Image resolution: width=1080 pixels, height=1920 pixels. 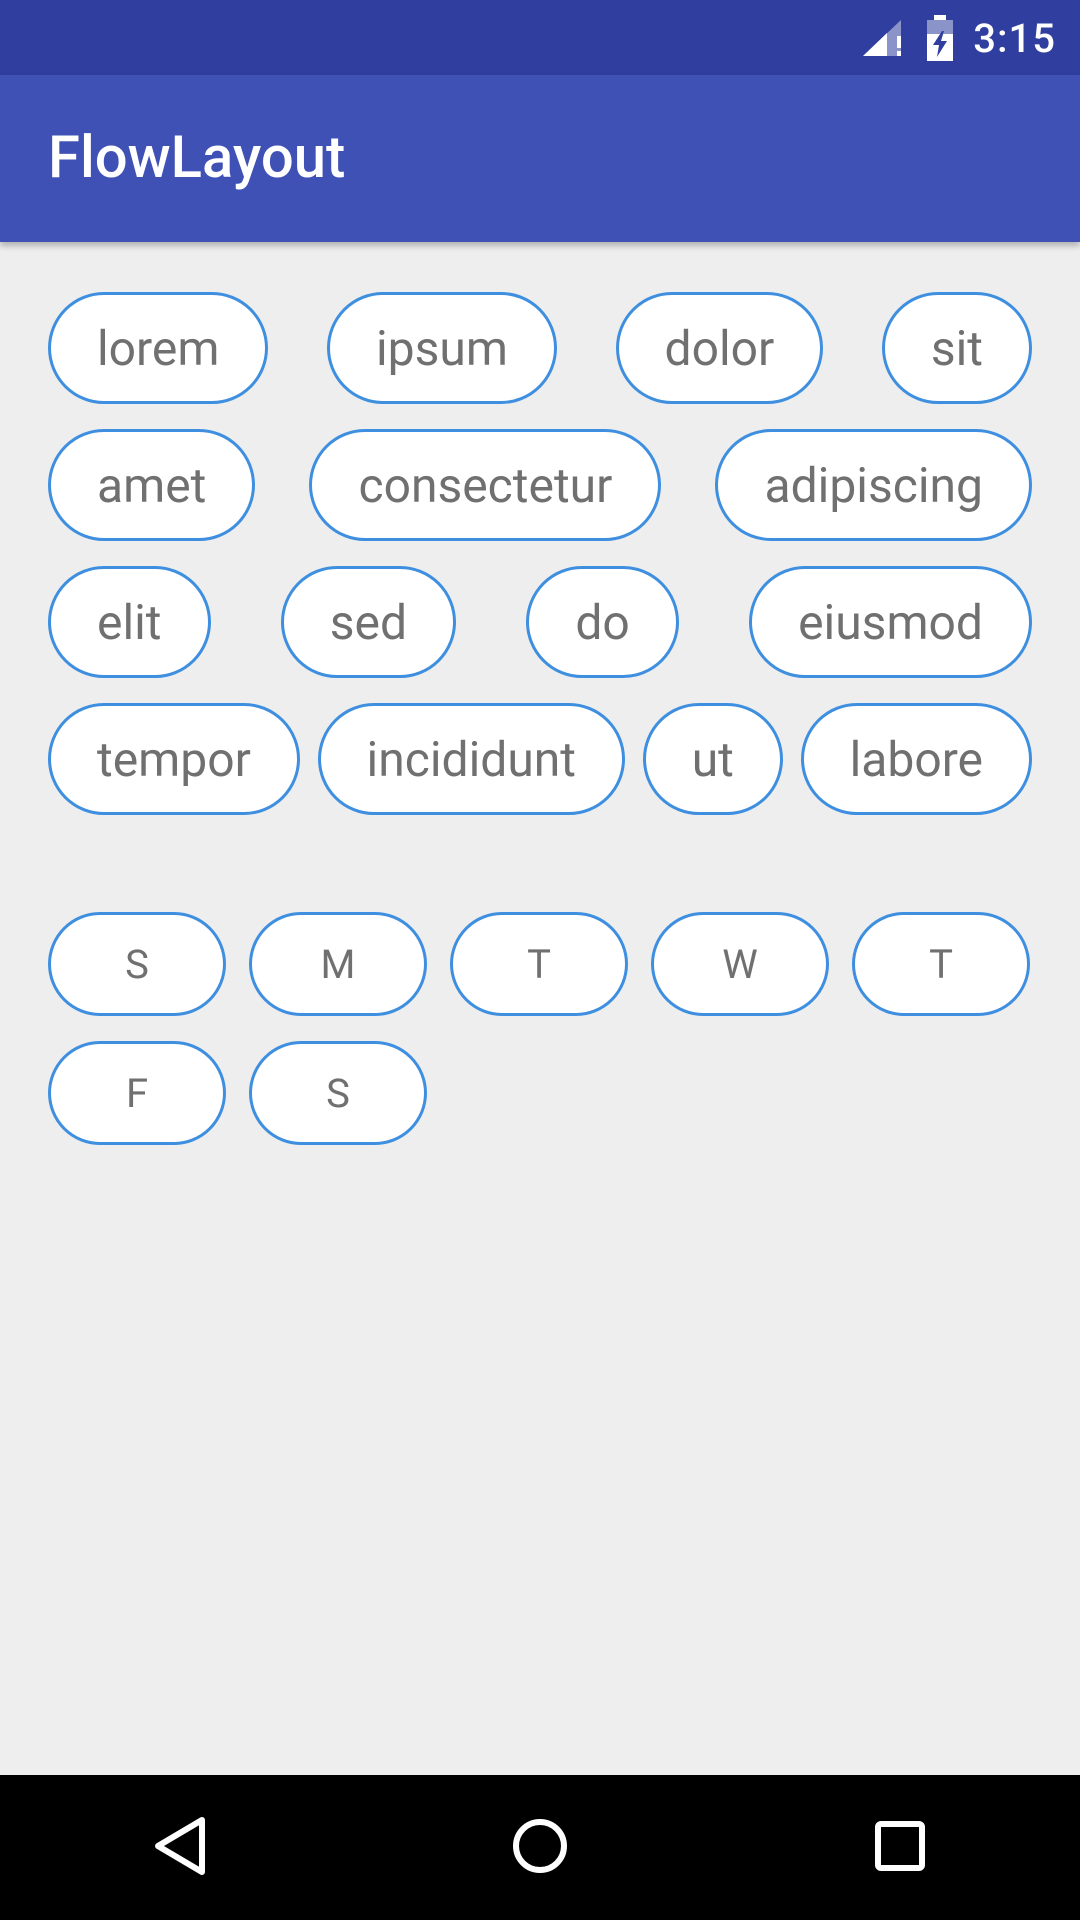 What do you see at coordinates (719, 348) in the screenshot?
I see `tag-chip: dolor` at bounding box center [719, 348].